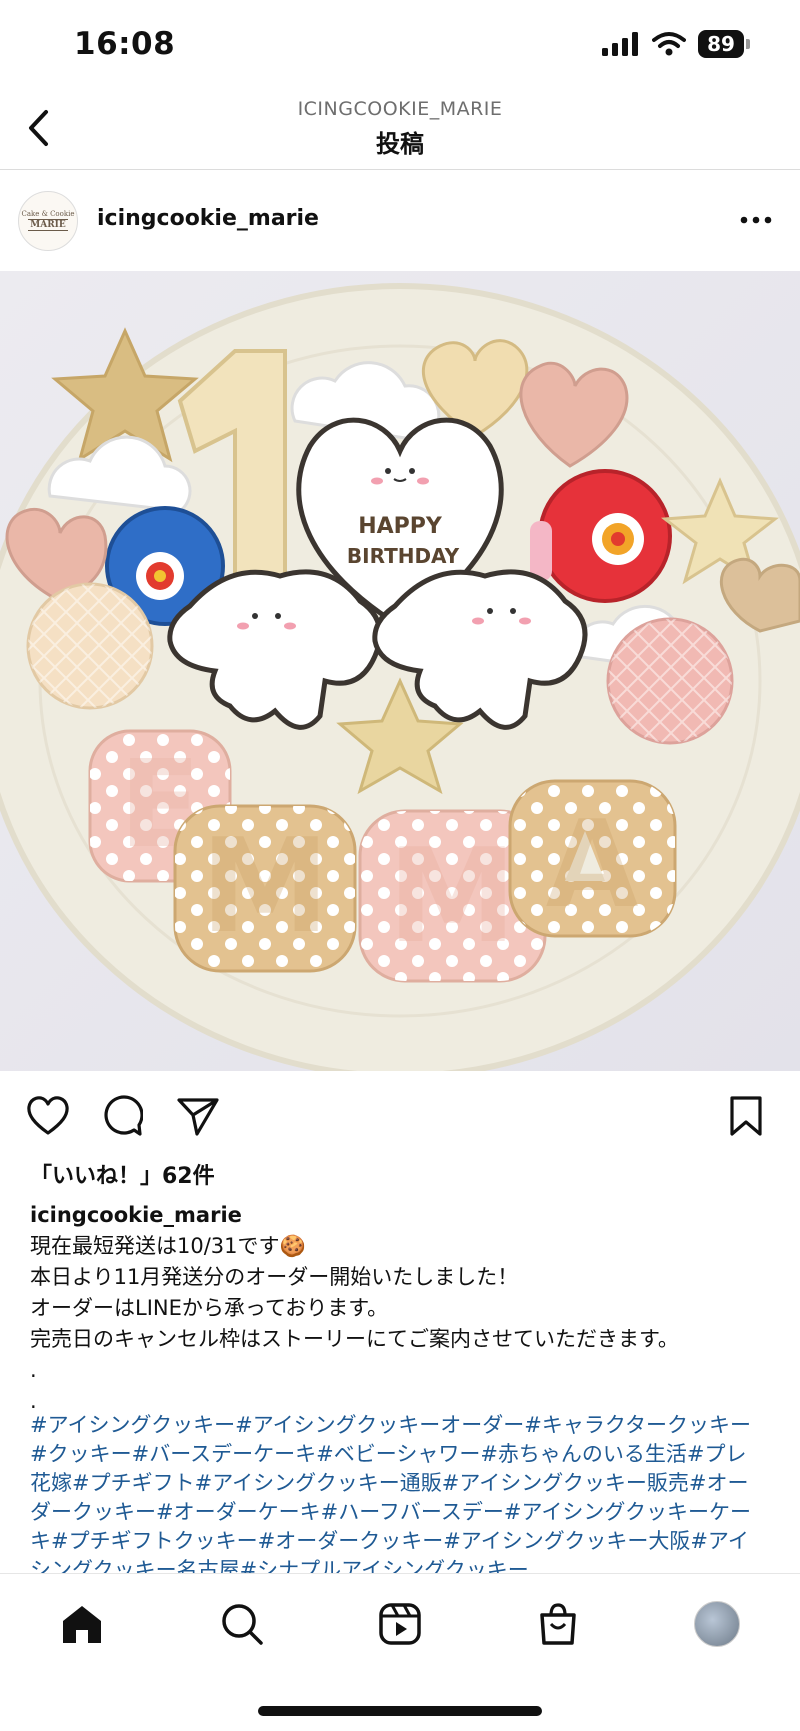 Image resolution: width=800 pixels, height=1731 pixels. What do you see at coordinates (400, 144) in the screenshot?
I see `page-title: 投稿` at bounding box center [400, 144].